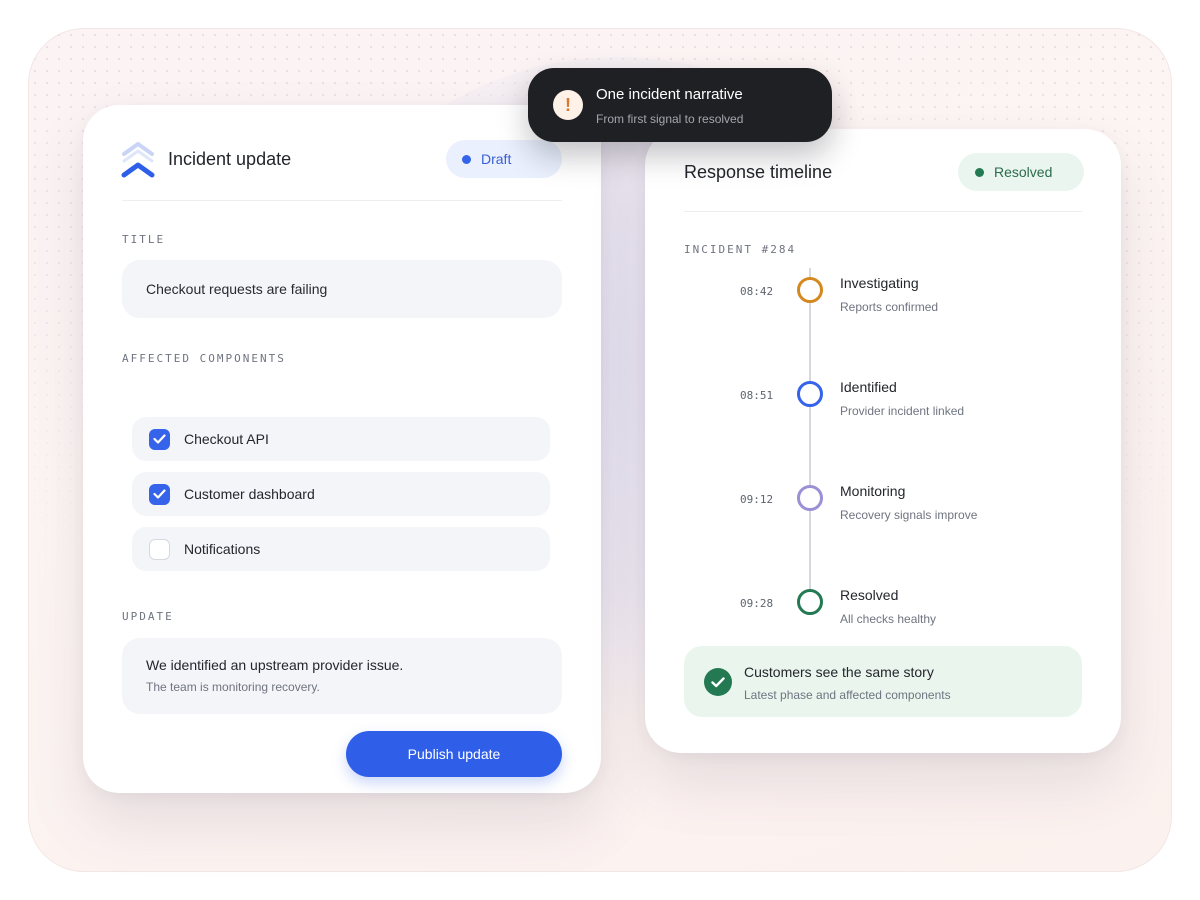 The width and height of the screenshot is (1200, 900). What do you see at coordinates (883, 297) in the screenshot?
I see `timeline-event-investigating: 08:42 Investigating Reports confirmed` at bounding box center [883, 297].